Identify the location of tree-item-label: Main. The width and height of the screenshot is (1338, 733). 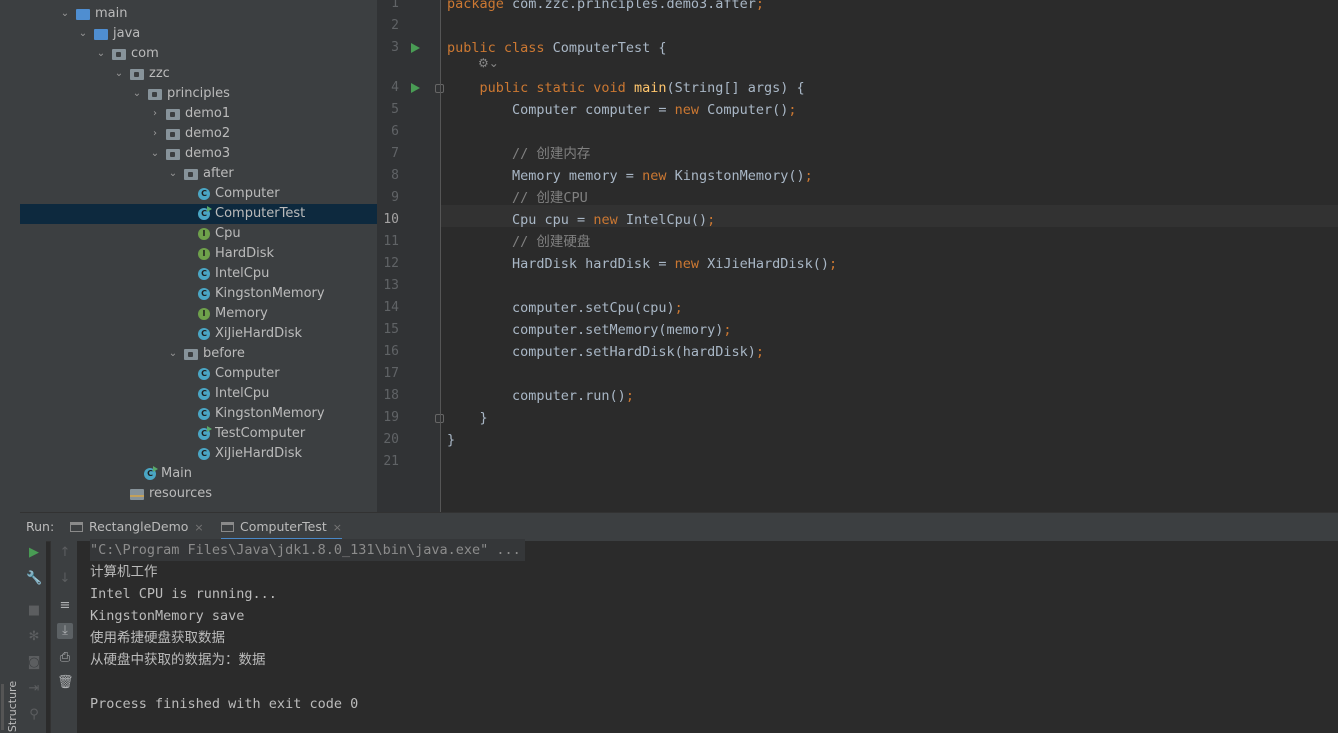
(177, 473).